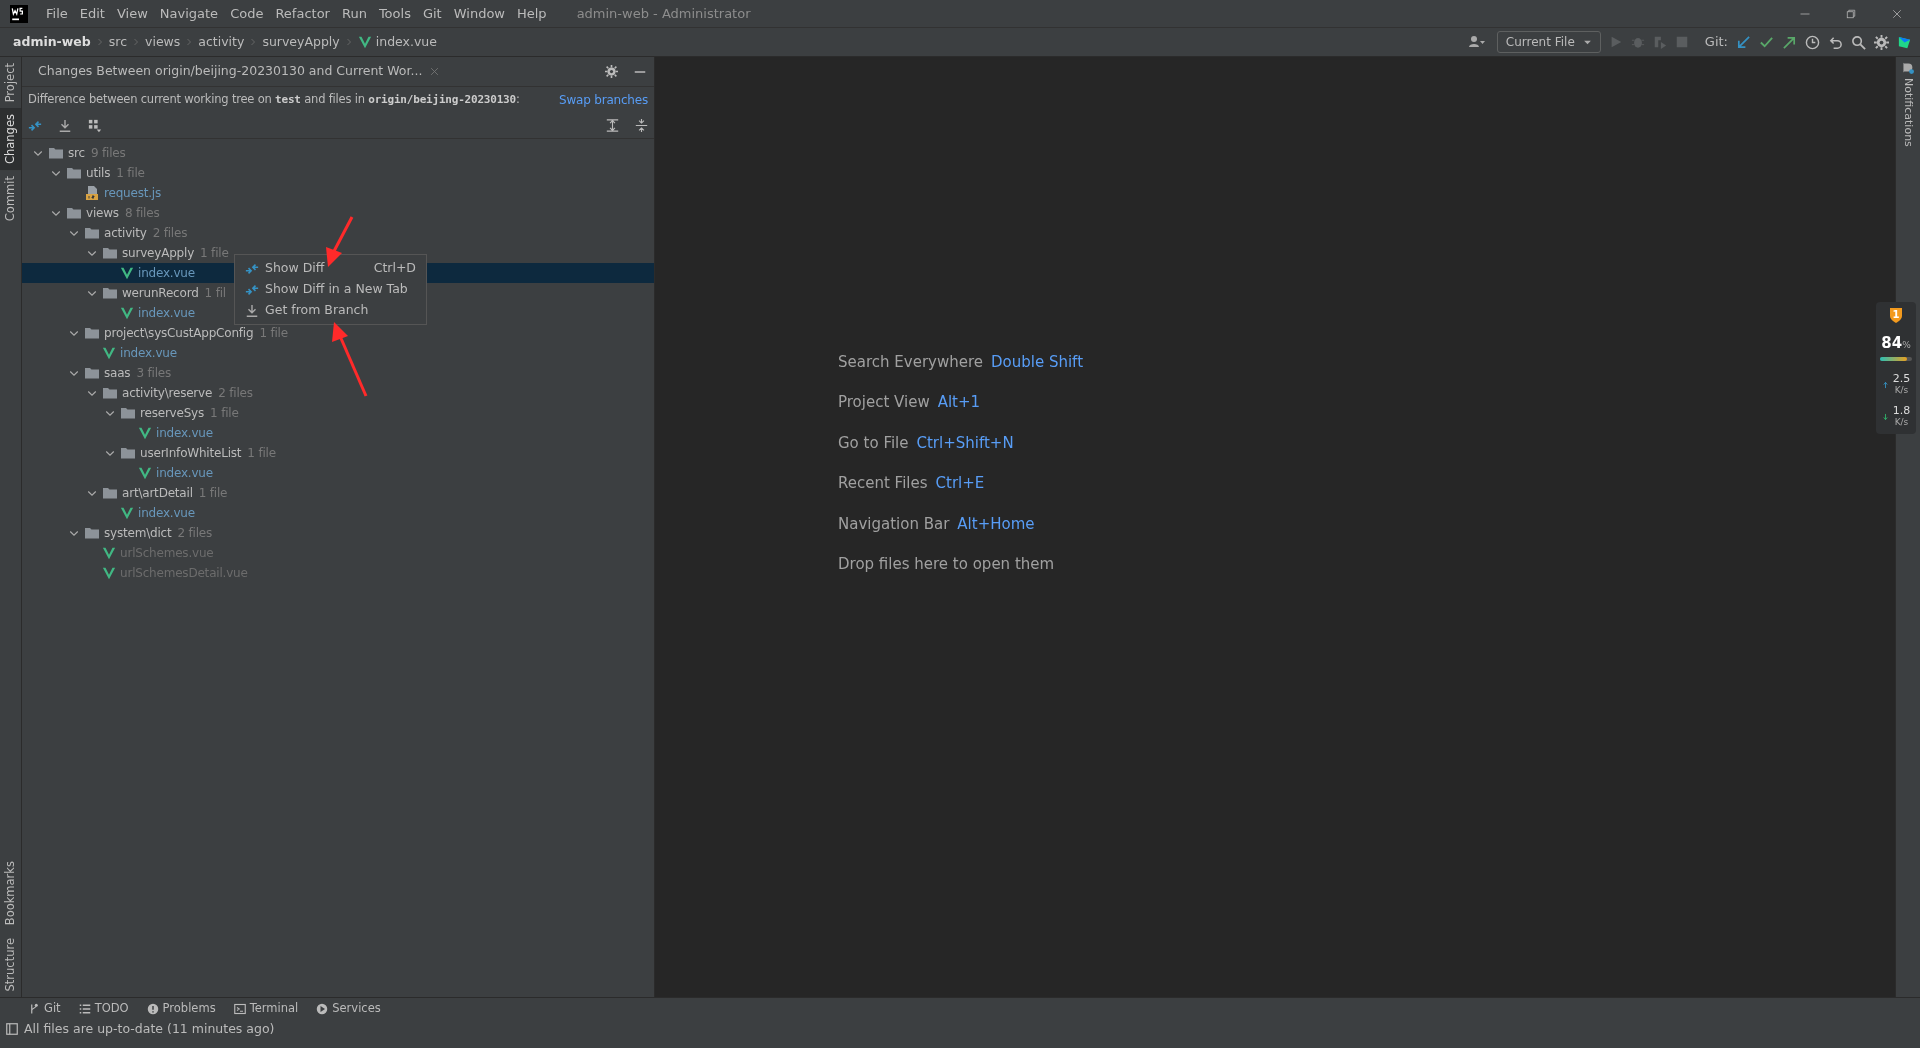  I want to click on folder-row: surveyApply 1 file, so click(125, 253).